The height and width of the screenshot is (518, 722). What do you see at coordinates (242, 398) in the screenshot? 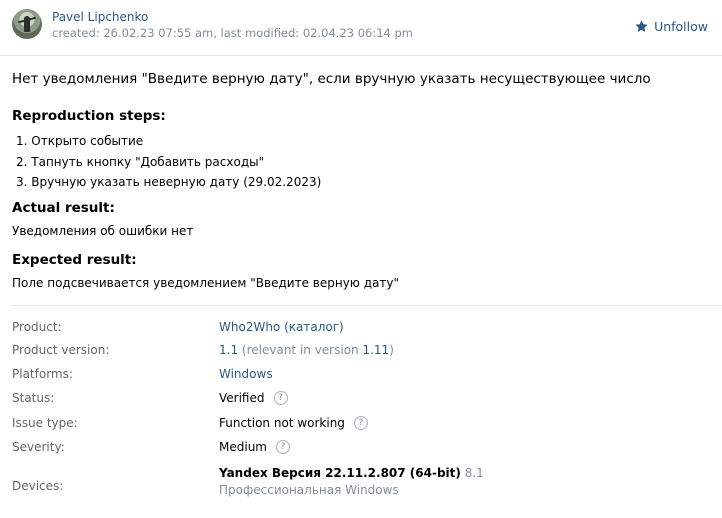
I see `status-text: Verified` at bounding box center [242, 398].